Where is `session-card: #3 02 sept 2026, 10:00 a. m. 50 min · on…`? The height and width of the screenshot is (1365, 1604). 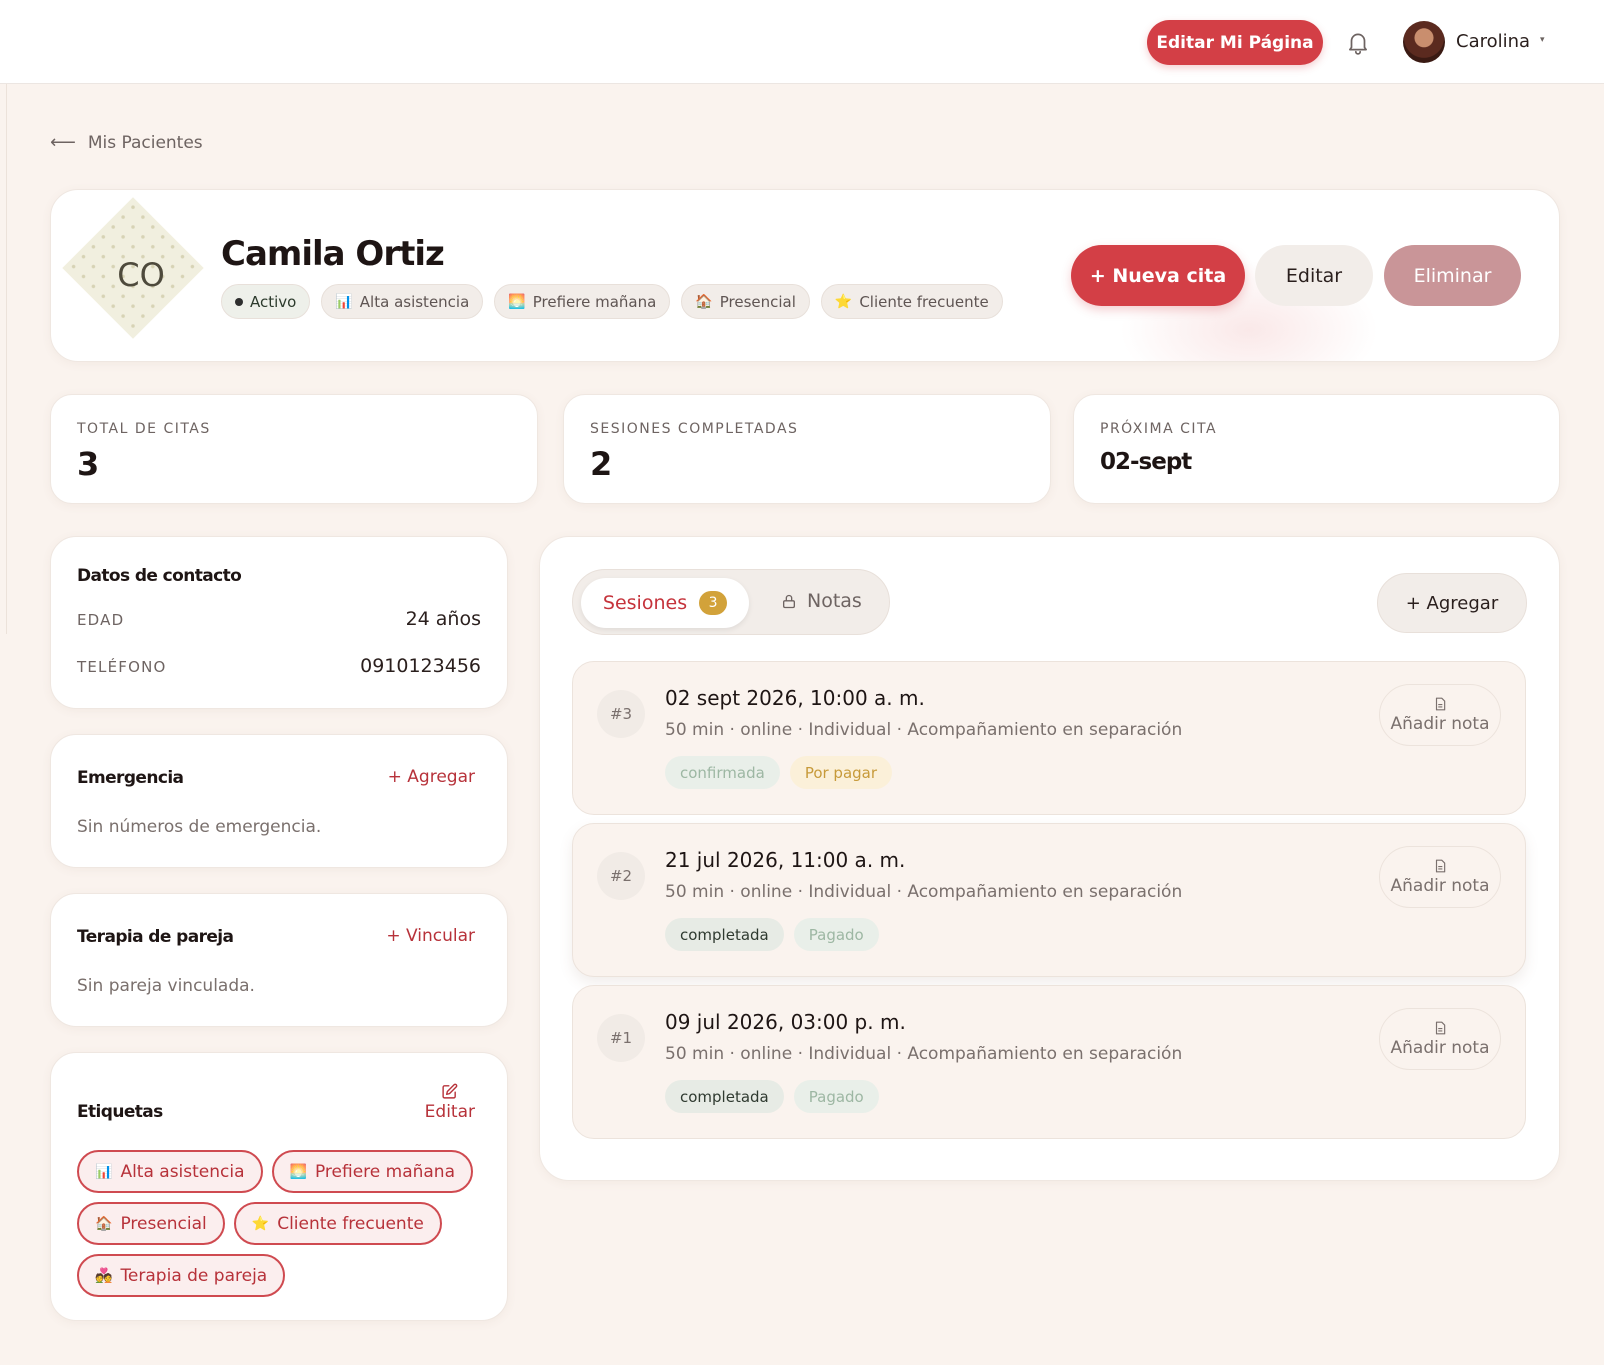 session-card: #3 02 sept 2026, 10:00 a. m. 50 min · on… is located at coordinates (1049, 738).